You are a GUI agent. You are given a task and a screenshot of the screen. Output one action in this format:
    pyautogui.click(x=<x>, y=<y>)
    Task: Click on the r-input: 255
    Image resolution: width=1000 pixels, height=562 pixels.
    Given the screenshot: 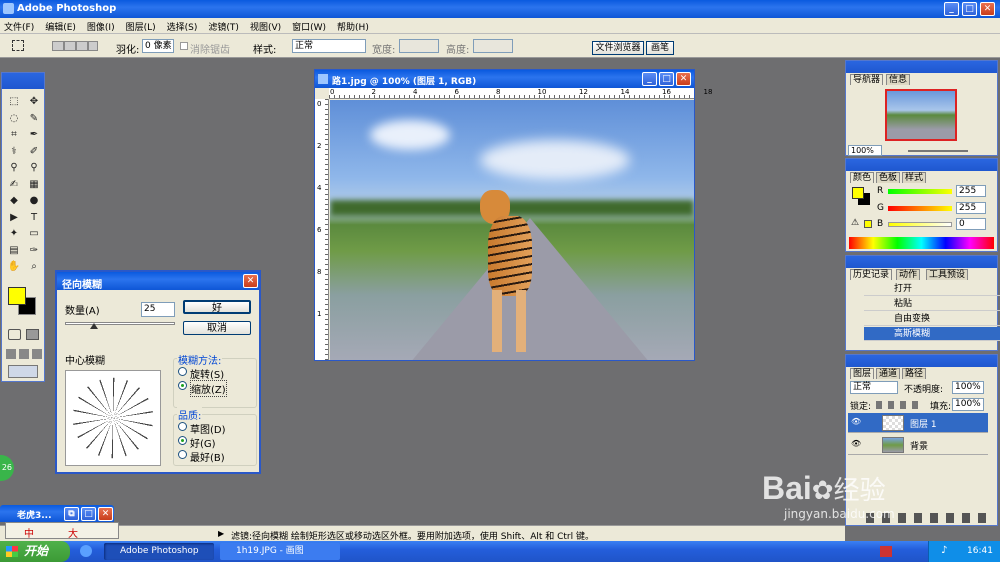 What is the action you would take?
    pyautogui.click(x=971, y=191)
    